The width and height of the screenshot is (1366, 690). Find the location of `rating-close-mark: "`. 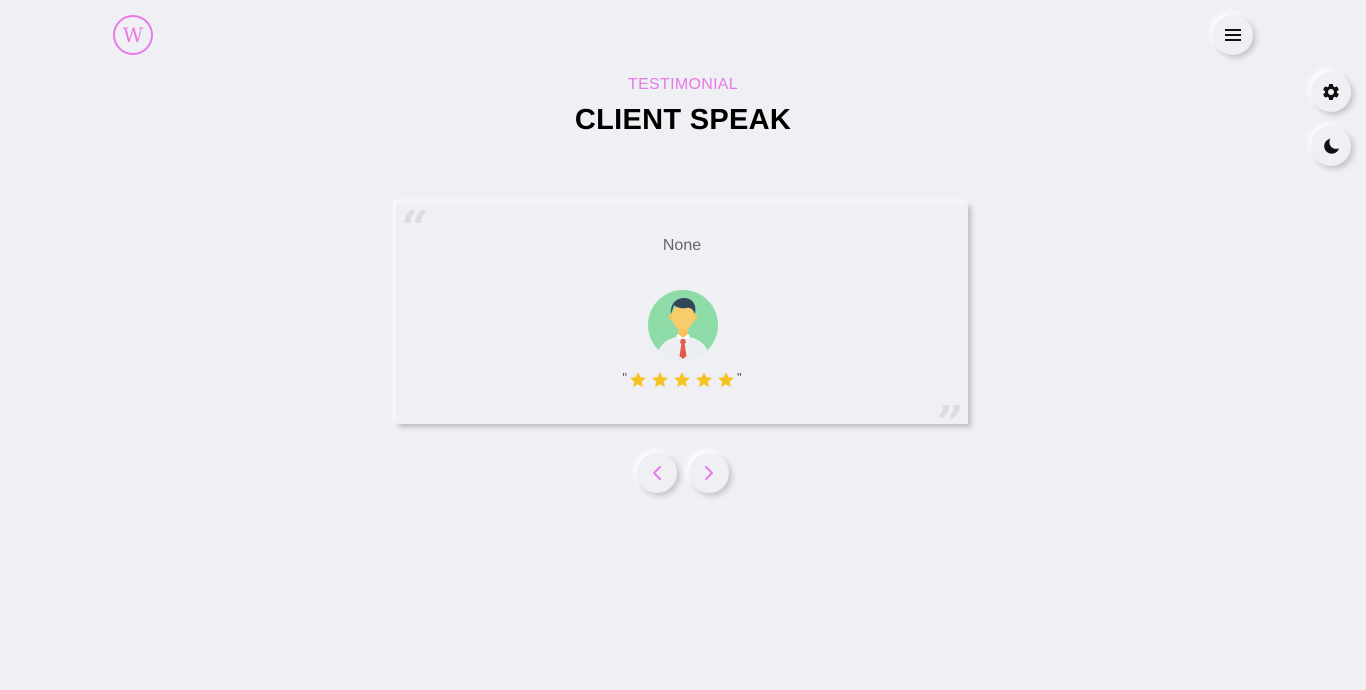

rating-close-mark: " is located at coordinates (739, 377).